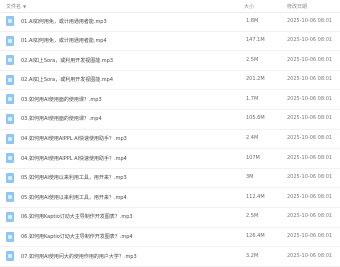 The width and height of the screenshot is (340, 267). What do you see at coordinates (74, 197) in the screenshot?
I see `file-name: 05.如何用AI使用以来利用工具，用开来？.mp4` at bounding box center [74, 197].